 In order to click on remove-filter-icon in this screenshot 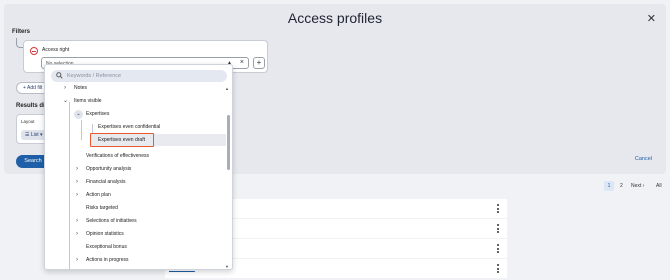, I will do `click(34, 51)`.